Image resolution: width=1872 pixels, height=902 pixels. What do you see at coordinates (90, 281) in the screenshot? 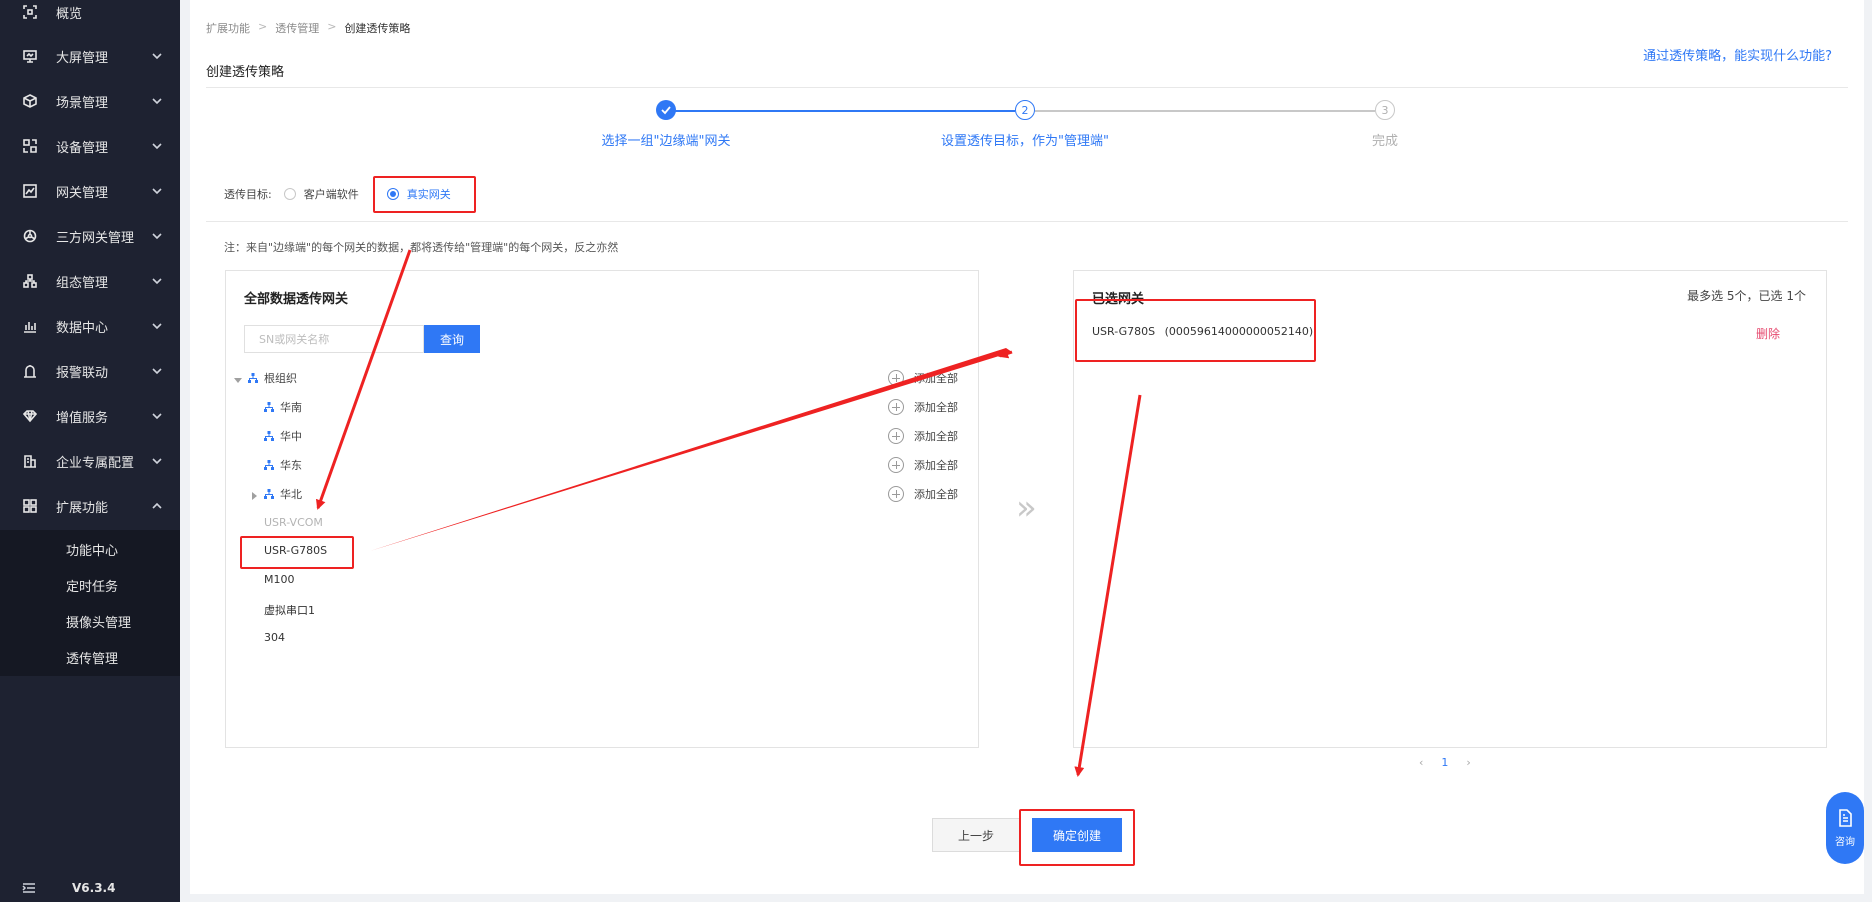
I see `sidebar-item-config: 组态管理` at bounding box center [90, 281].